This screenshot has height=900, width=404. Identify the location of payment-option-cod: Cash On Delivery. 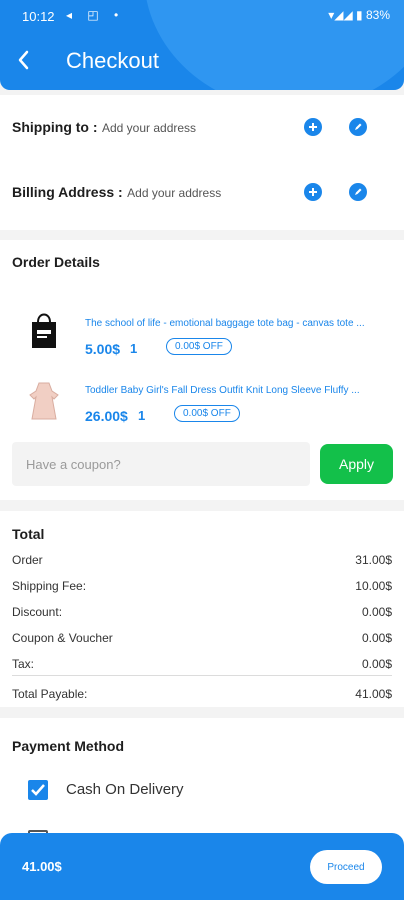
(158, 790).